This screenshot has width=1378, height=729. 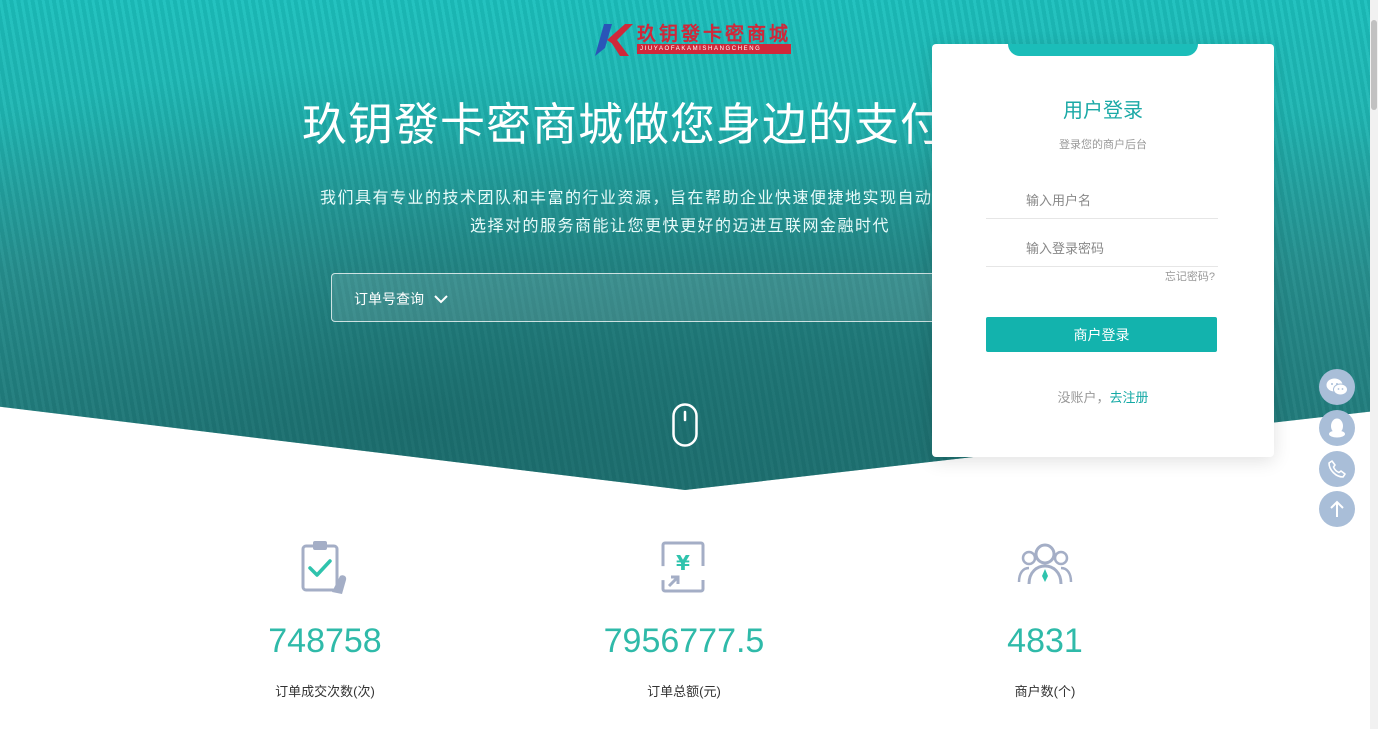 What do you see at coordinates (325, 641) in the screenshot?
I see `stat-orders-value: 748758` at bounding box center [325, 641].